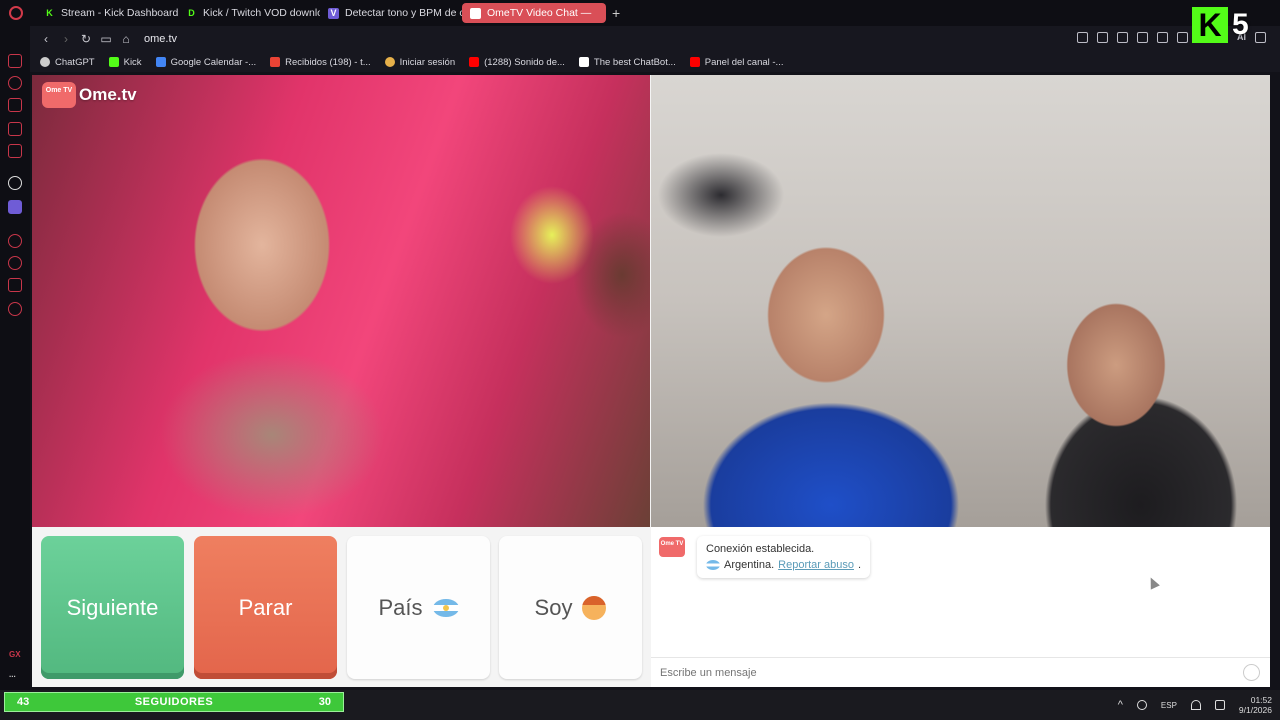 Image resolution: width=1280 pixels, height=720 pixels. What do you see at coordinates (249, 13) in the screenshot?
I see `tab-vod-downloader: D Kick / Twitch VOD downlo` at bounding box center [249, 13].